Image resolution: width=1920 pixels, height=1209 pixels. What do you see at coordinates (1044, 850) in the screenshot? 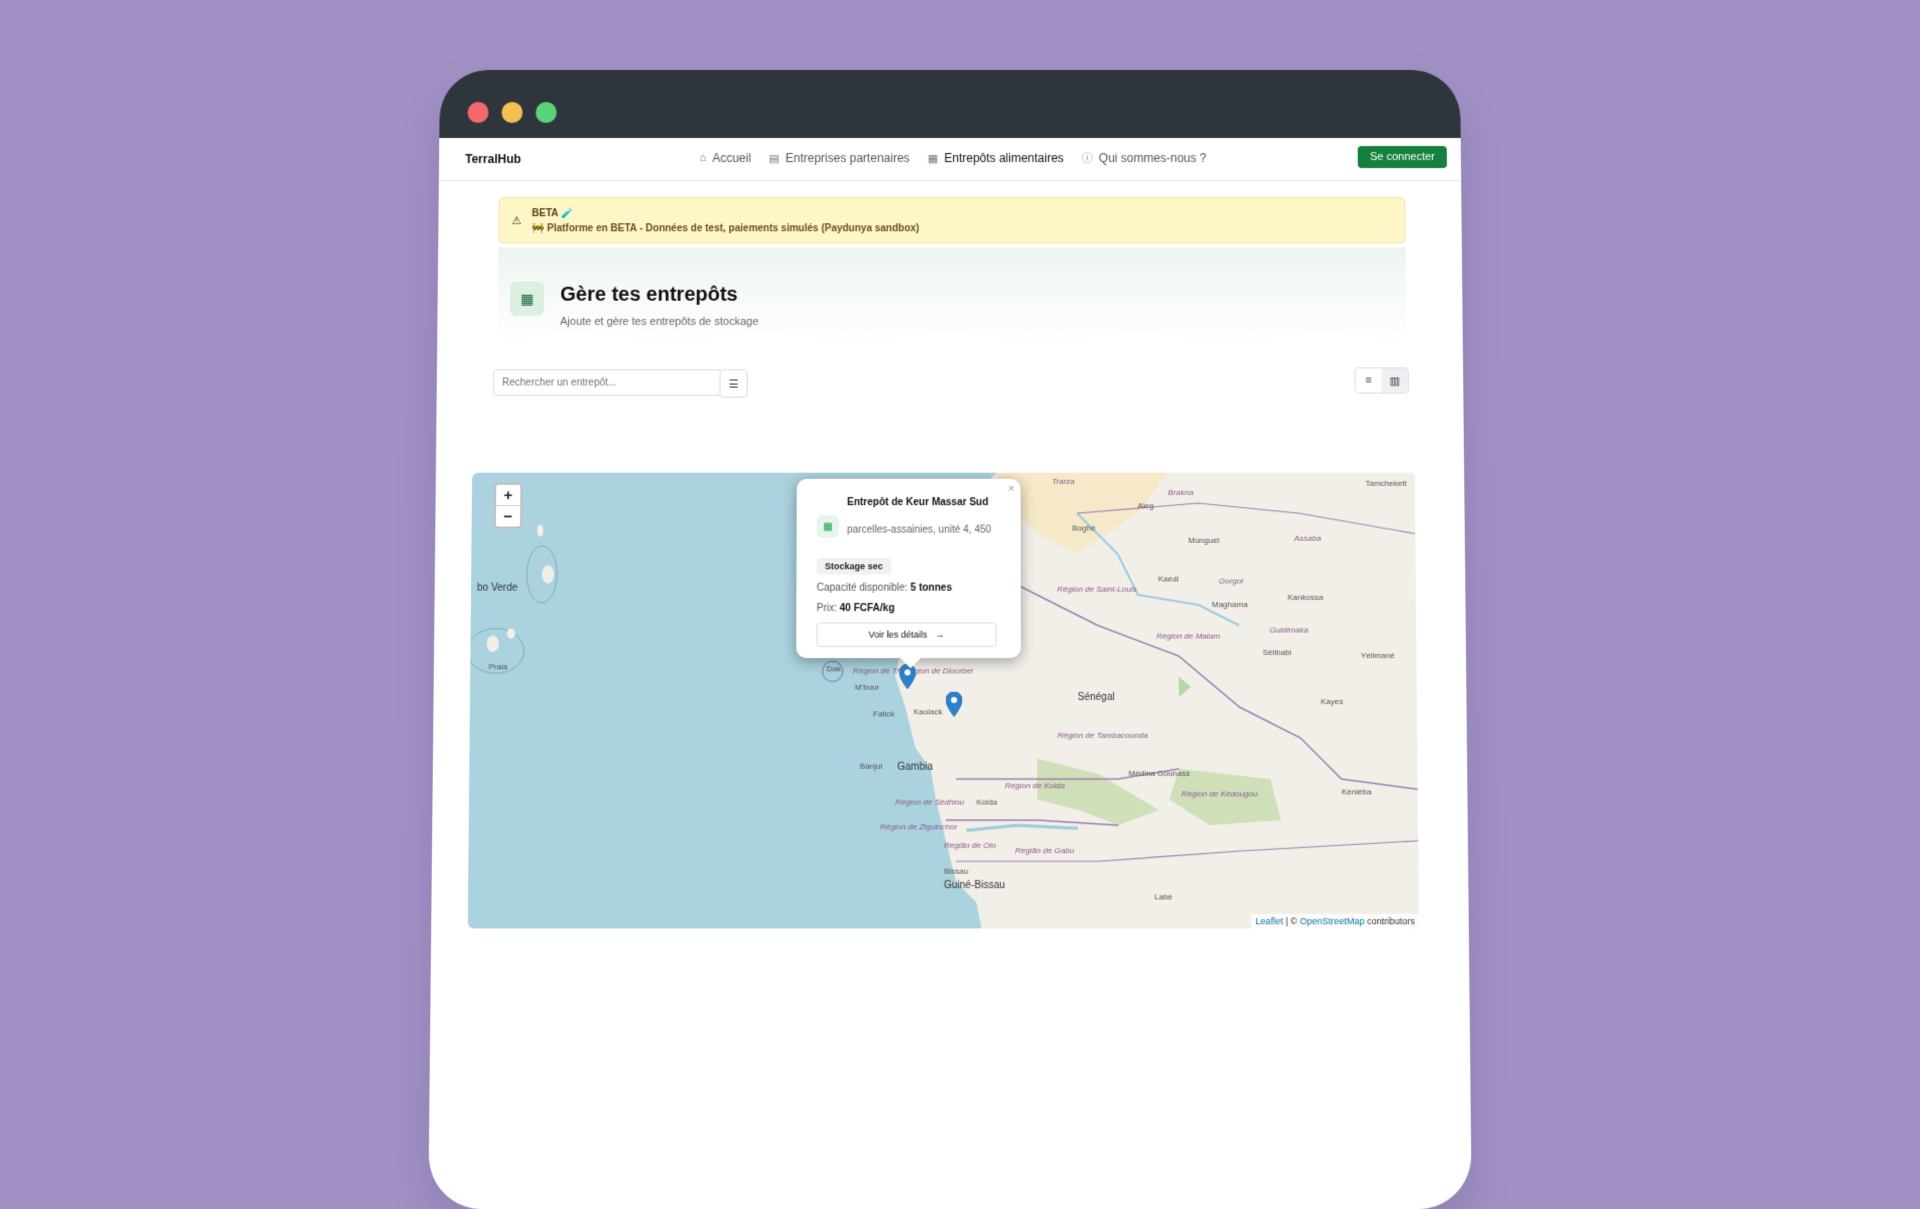
I see `map-label: Região de Gabu` at bounding box center [1044, 850].